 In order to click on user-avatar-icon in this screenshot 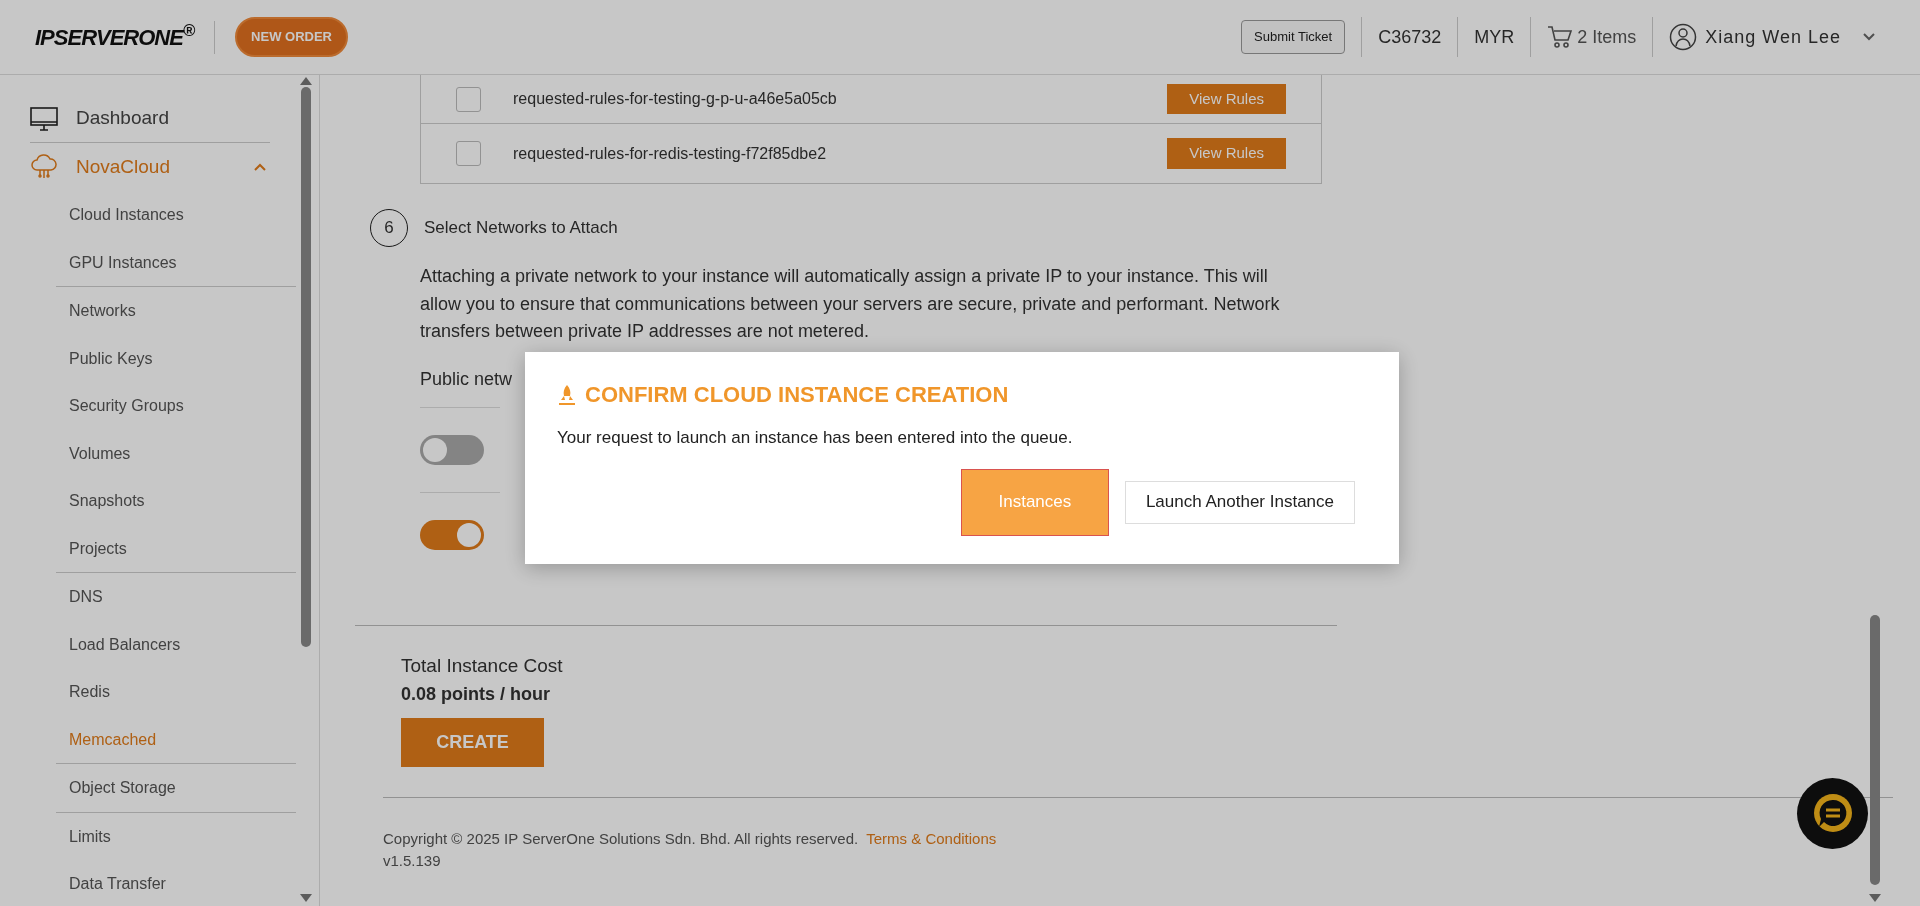, I will do `click(1683, 37)`.